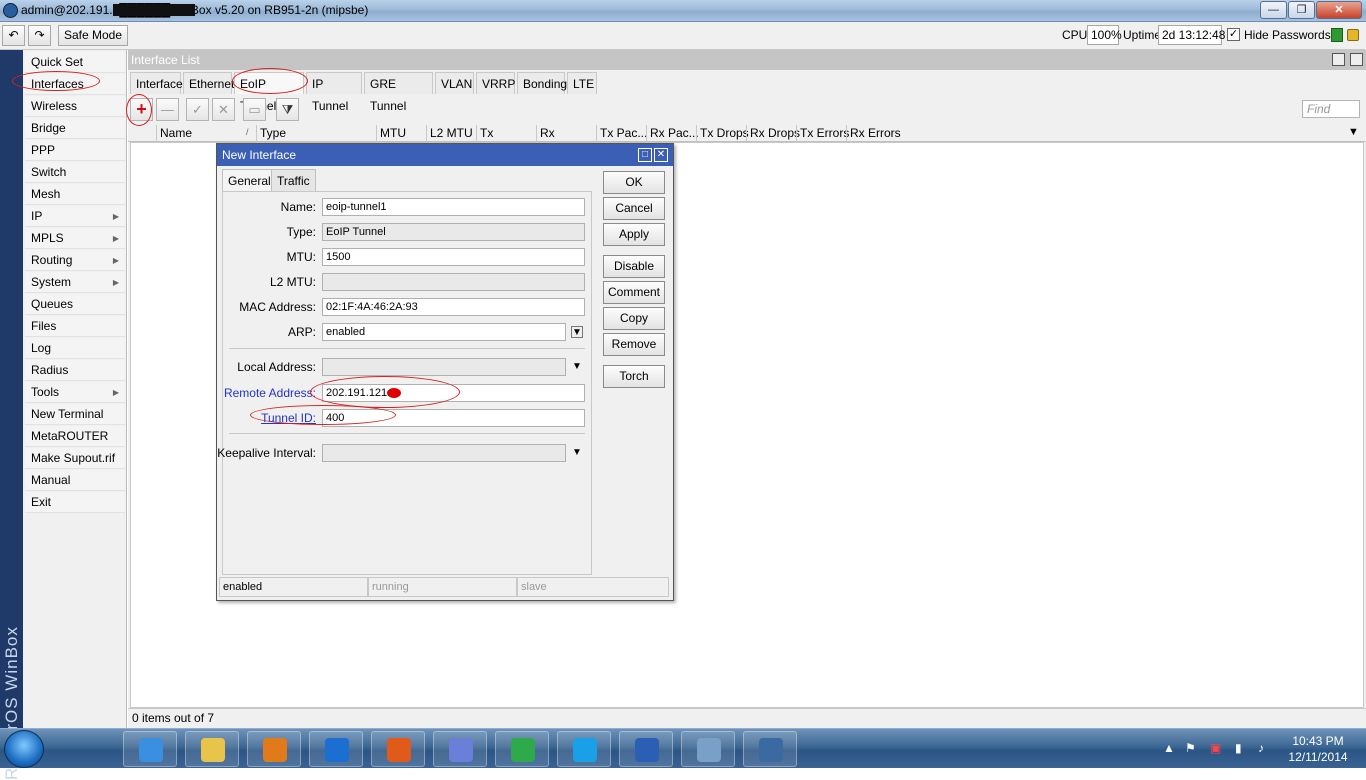 This screenshot has width=1366, height=780. Describe the element at coordinates (1339, 10) in the screenshot. I see `close-button: ✕` at that location.